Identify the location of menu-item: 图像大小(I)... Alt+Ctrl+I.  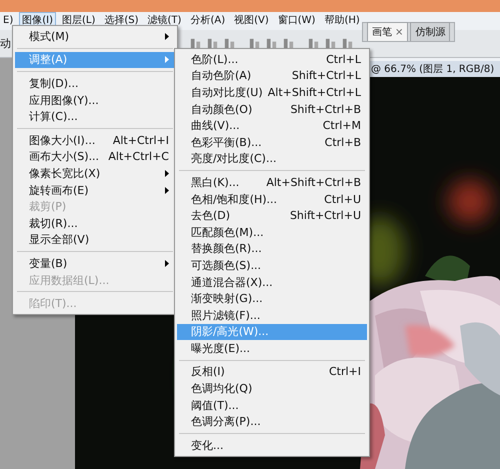
(95, 140).